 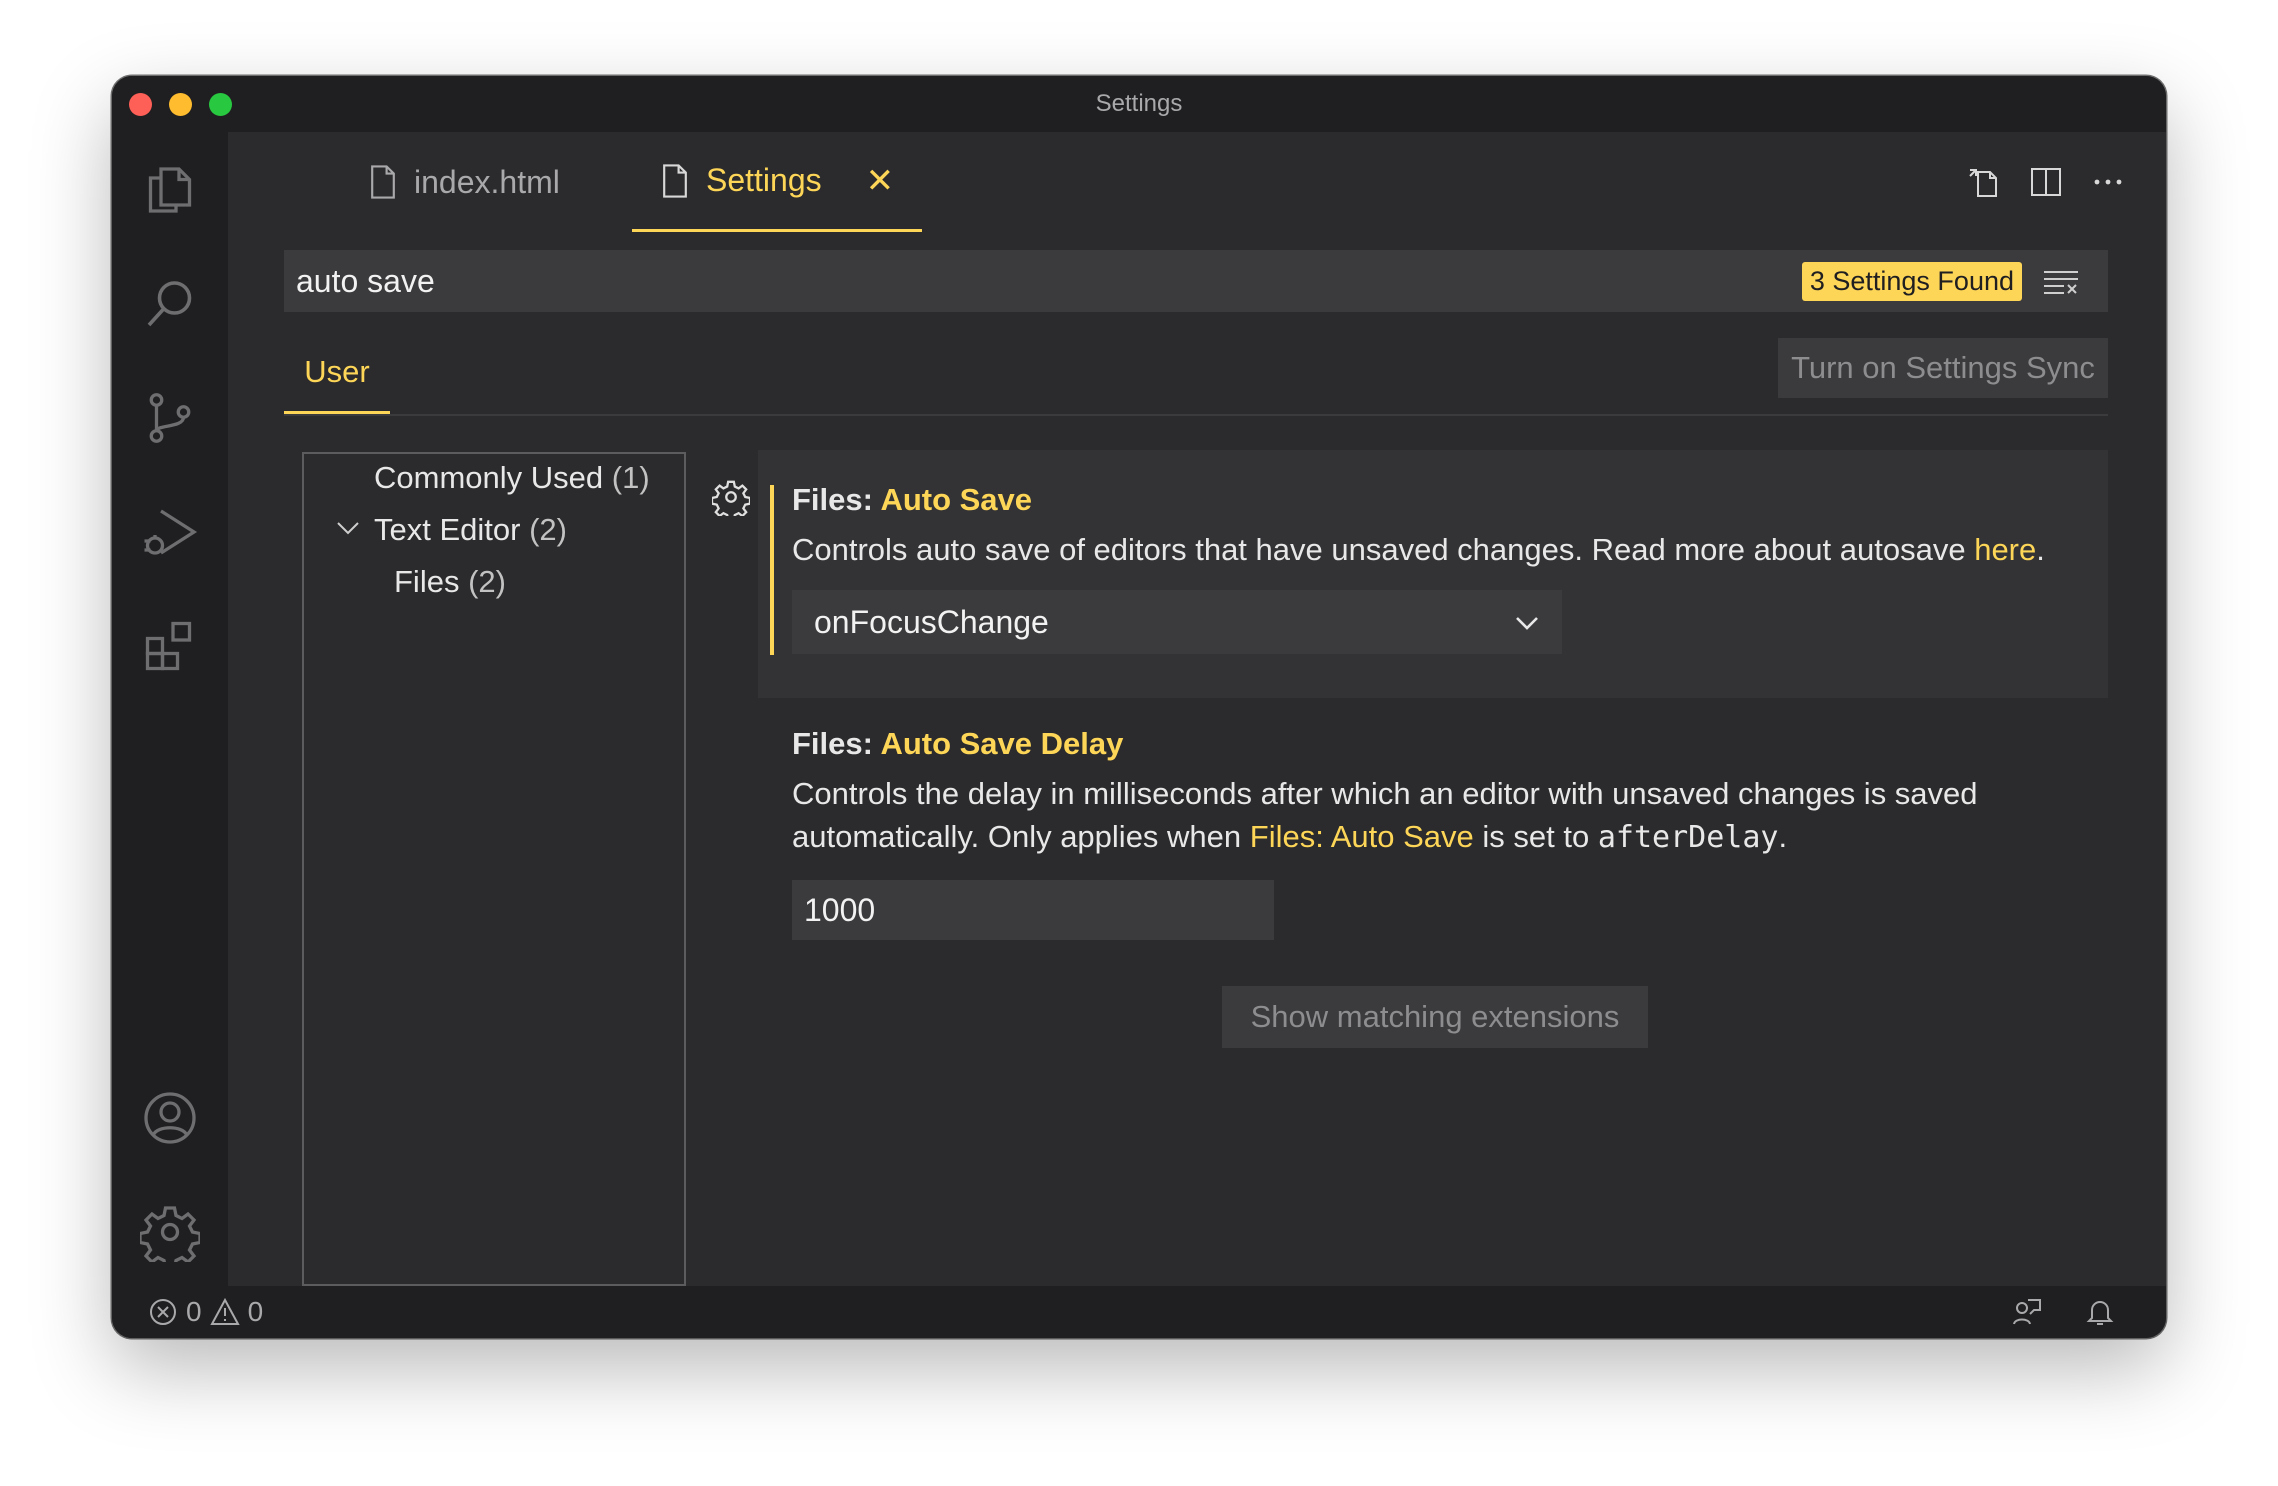 What do you see at coordinates (2061, 281) in the screenshot?
I see `clear-filter-icon` at bounding box center [2061, 281].